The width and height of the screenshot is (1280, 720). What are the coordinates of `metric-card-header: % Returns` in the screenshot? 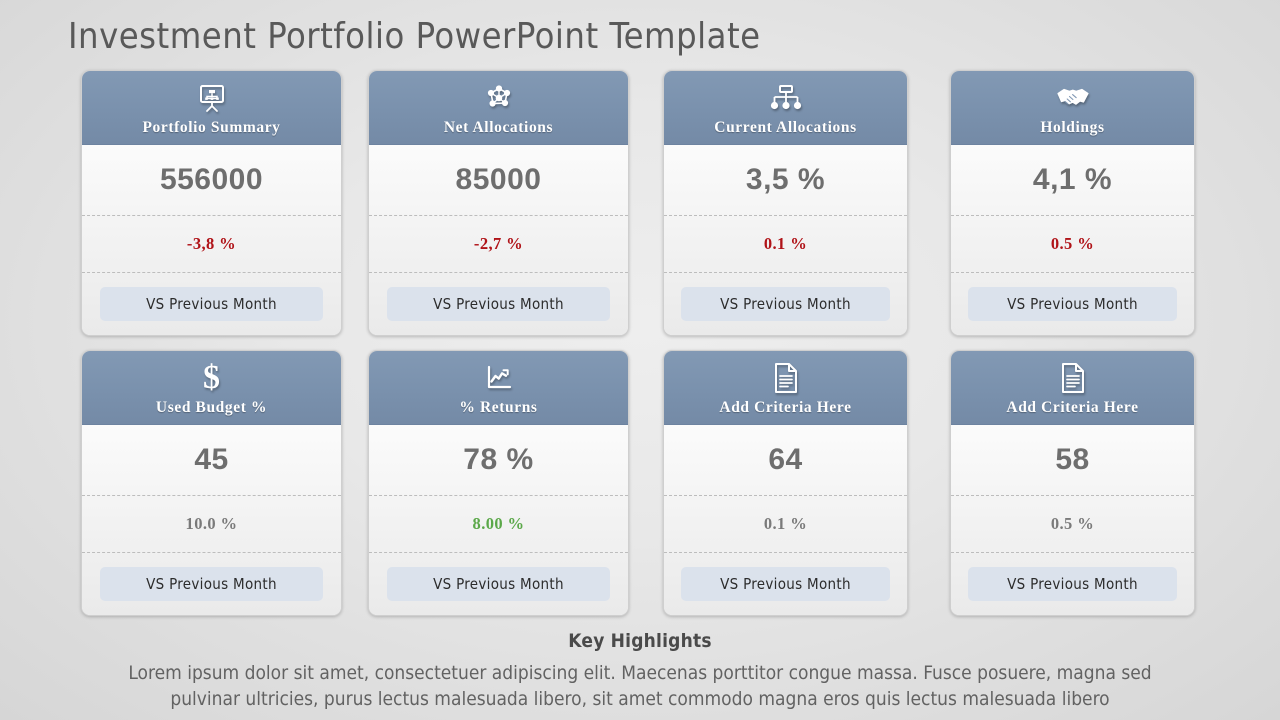 It's located at (498, 388).